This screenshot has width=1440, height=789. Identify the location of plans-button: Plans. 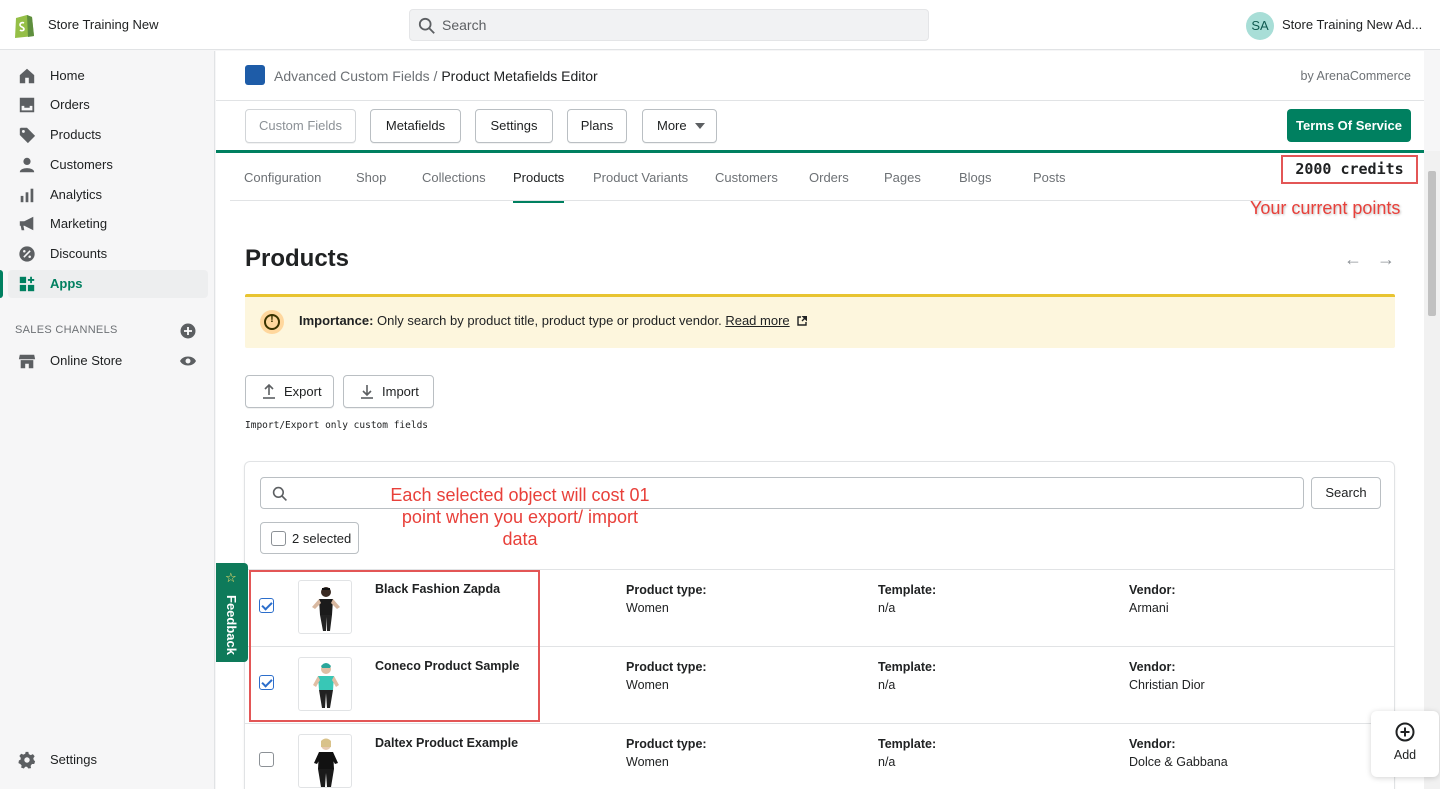
(597, 126).